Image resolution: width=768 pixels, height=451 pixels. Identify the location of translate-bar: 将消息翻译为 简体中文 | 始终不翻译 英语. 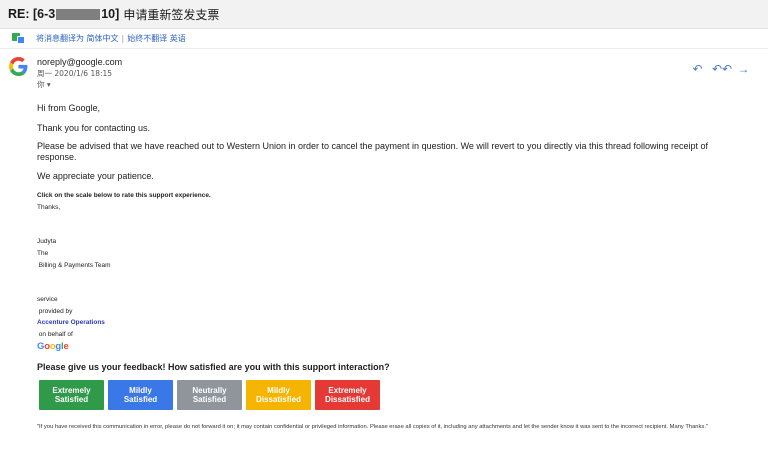
(384, 39).